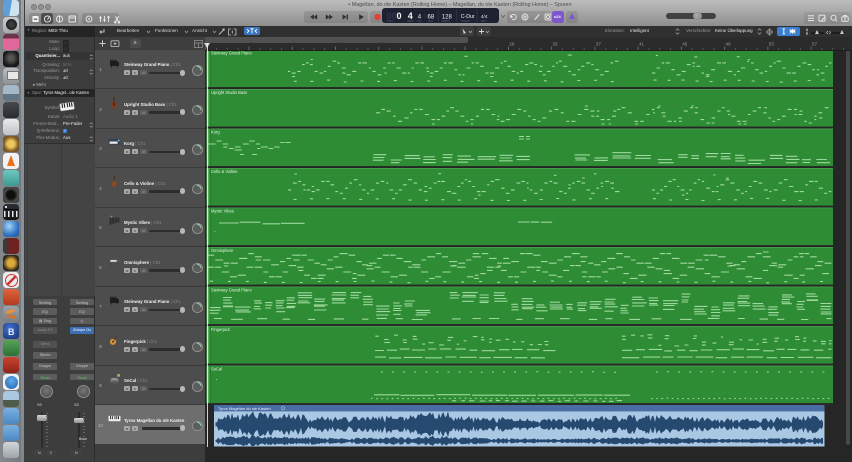  Describe the element at coordinates (383, 43) in the screenshot. I see `svg-text: 17` at that location.